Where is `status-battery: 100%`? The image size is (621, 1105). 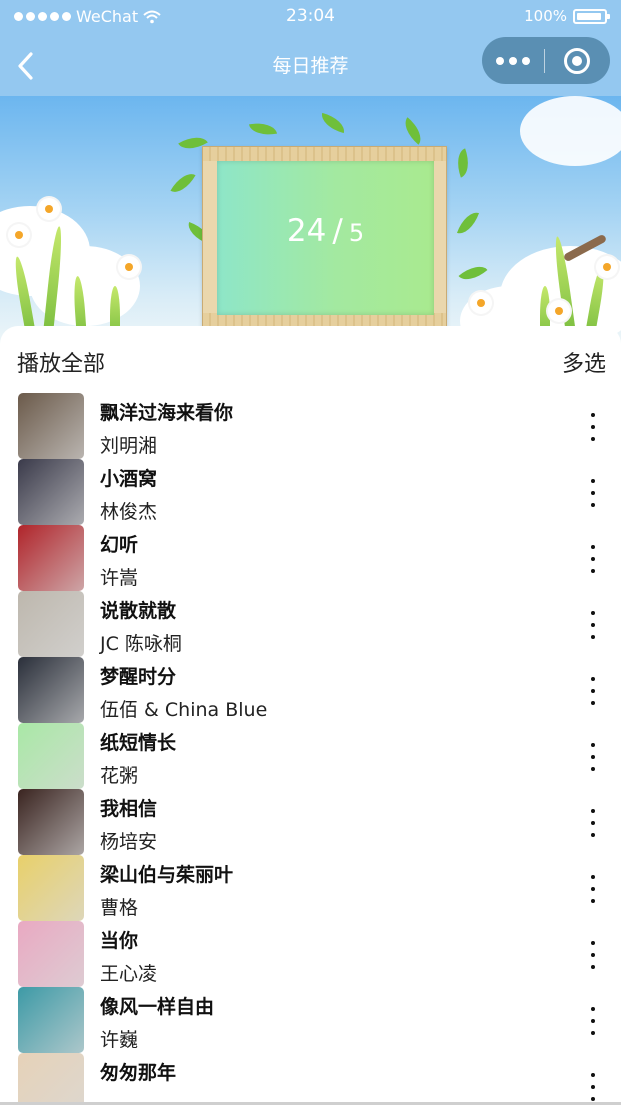 status-battery: 100% is located at coordinates (567, 16).